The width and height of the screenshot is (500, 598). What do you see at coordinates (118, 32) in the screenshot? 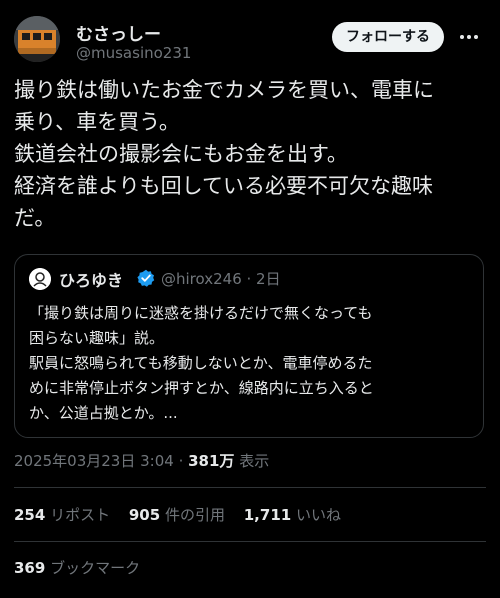
I see `author-name: むさっしー` at bounding box center [118, 32].